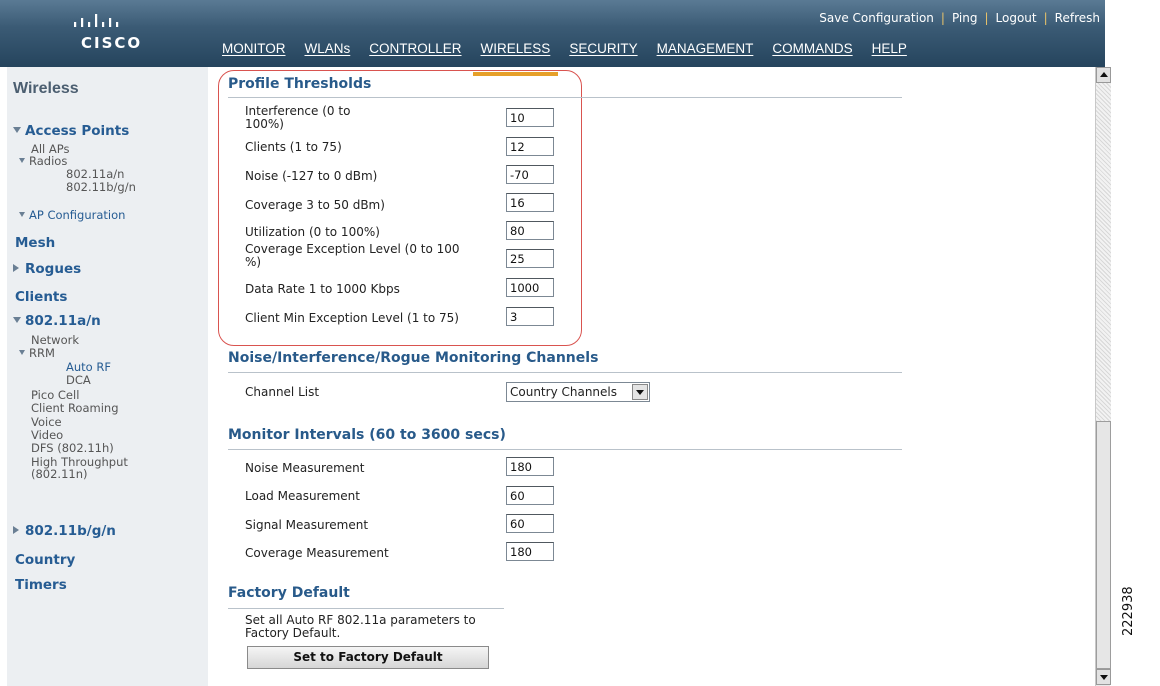 The image size is (1160, 686). I want to click on label-client-min-exception: Client Min Exception Level (1 to 75), so click(352, 318).